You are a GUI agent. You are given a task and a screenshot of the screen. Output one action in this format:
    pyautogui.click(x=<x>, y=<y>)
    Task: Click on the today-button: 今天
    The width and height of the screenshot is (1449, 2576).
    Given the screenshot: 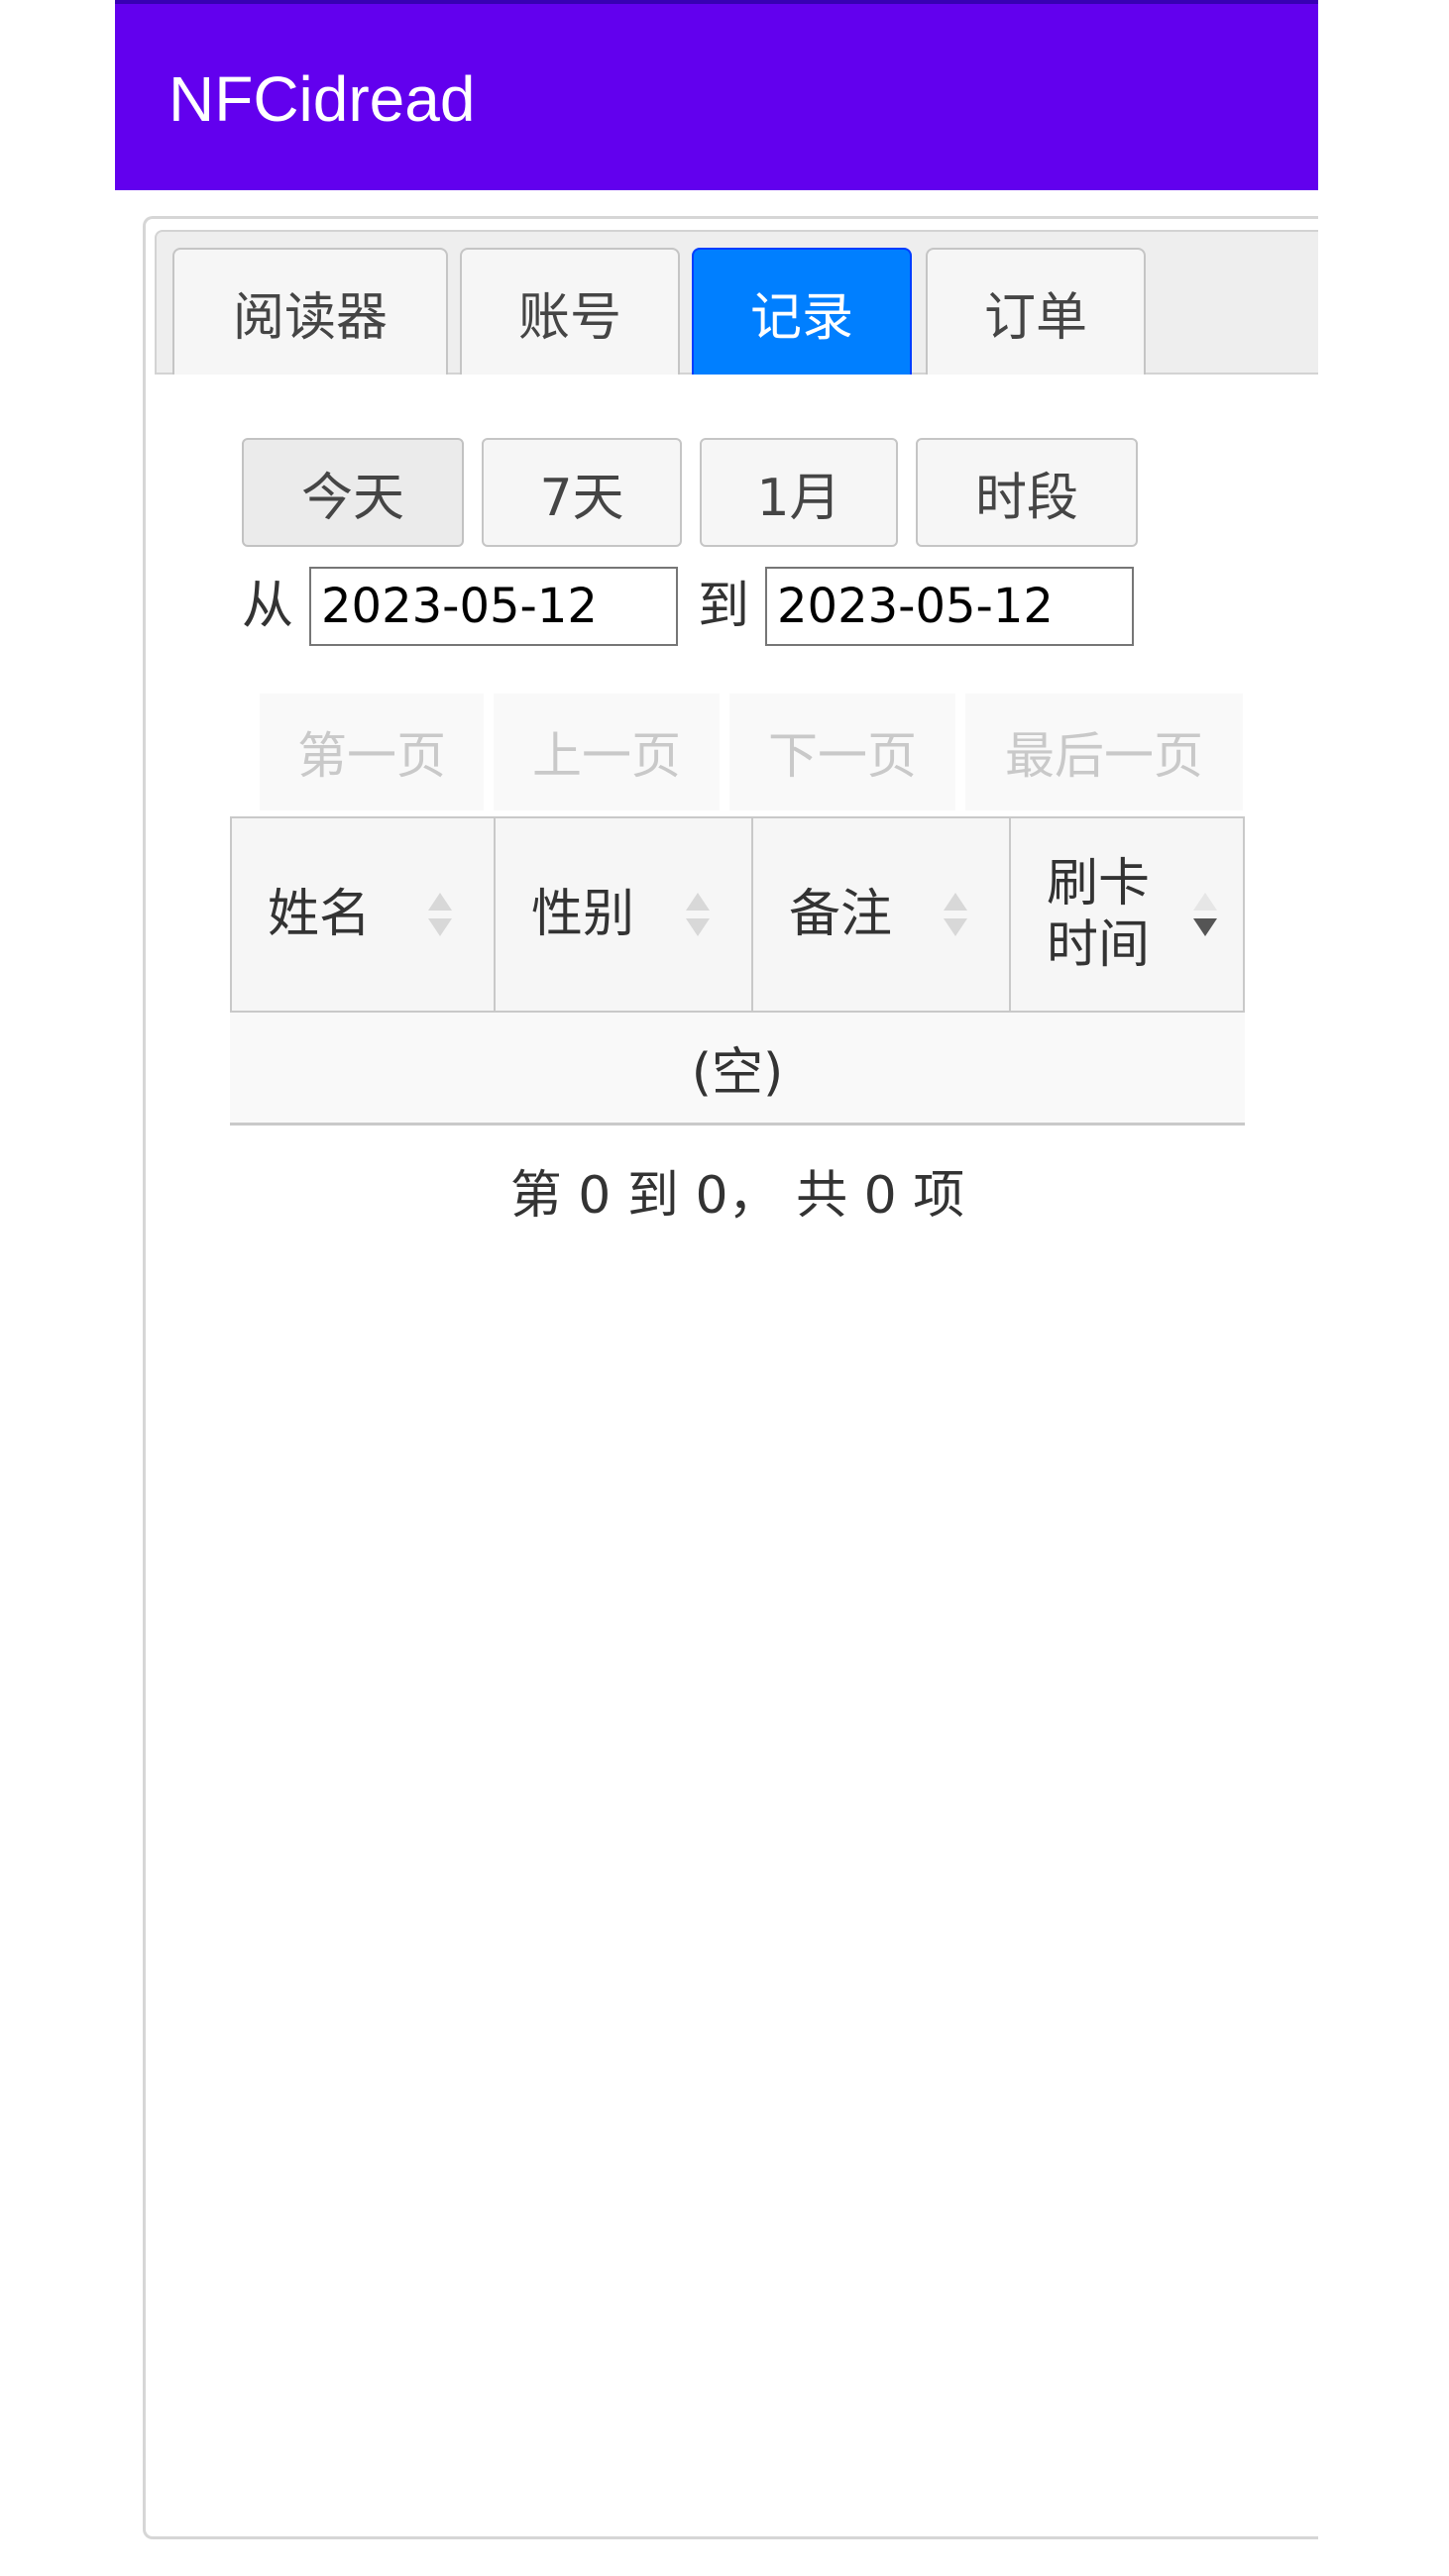 What is the action you would take?
    pyautogui.click(x=353, y=492)
    